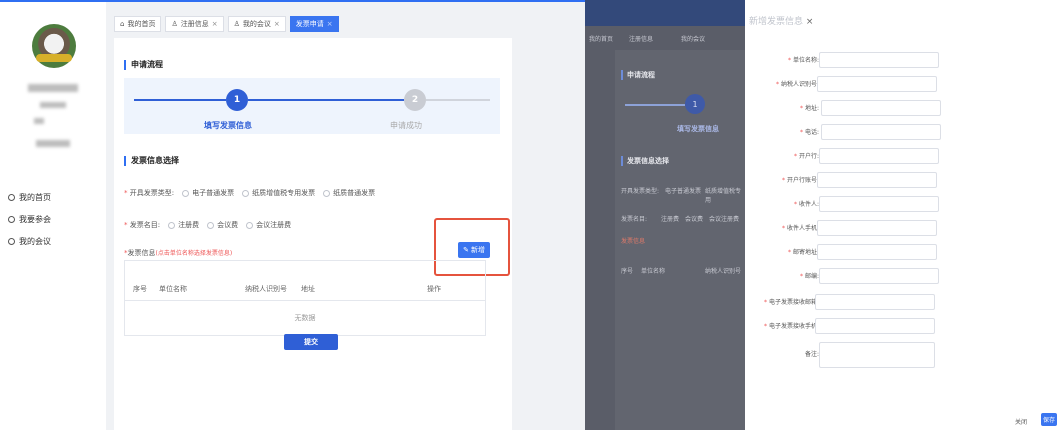  What do you see at coordinates (645, 161) in the screenshot?
I see `dim-select-title: 发票信息选择` at bounding box center [645, 161].